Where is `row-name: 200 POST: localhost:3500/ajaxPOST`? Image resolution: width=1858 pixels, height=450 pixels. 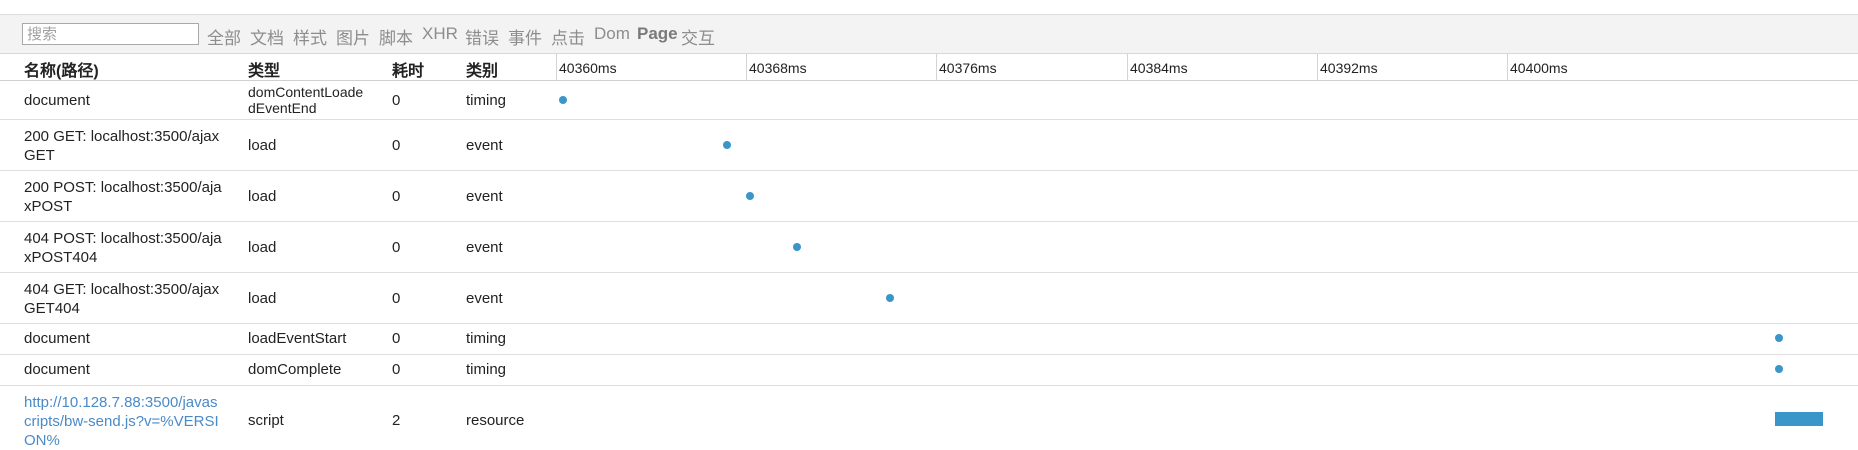 row-name: 200 POST: localhost:3500/ajaxPOST is located at coordinates (123, 197).